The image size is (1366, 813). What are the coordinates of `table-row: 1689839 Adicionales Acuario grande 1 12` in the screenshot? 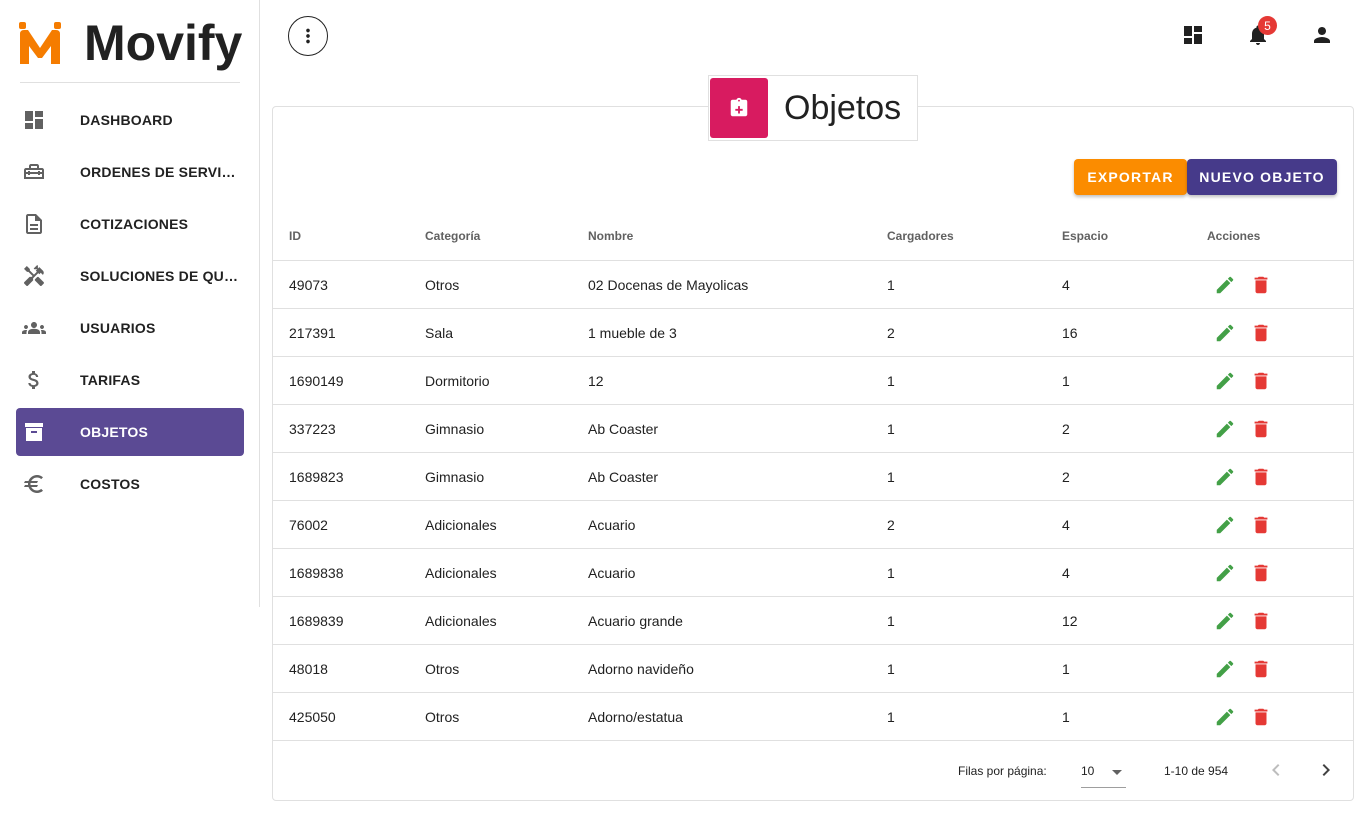 It's located at (813, 621).